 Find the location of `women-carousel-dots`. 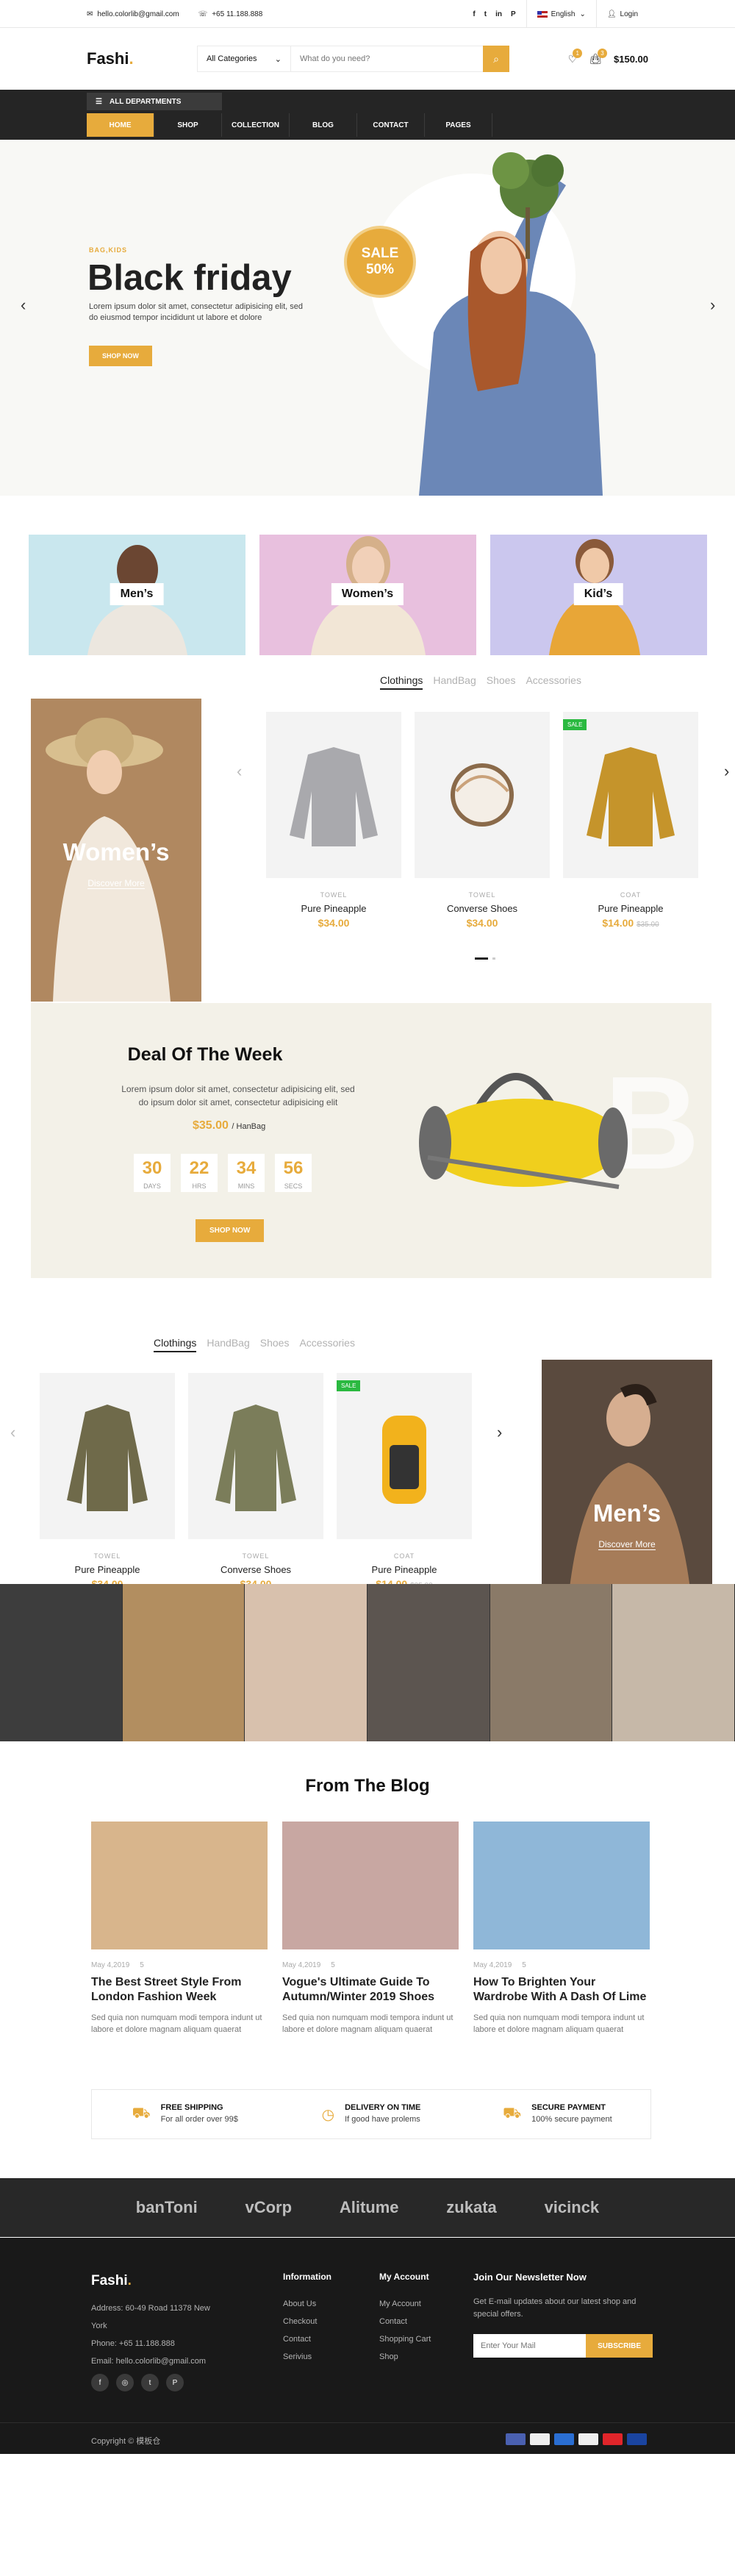

women-carousel-dots is located at coordinates (485, 958).